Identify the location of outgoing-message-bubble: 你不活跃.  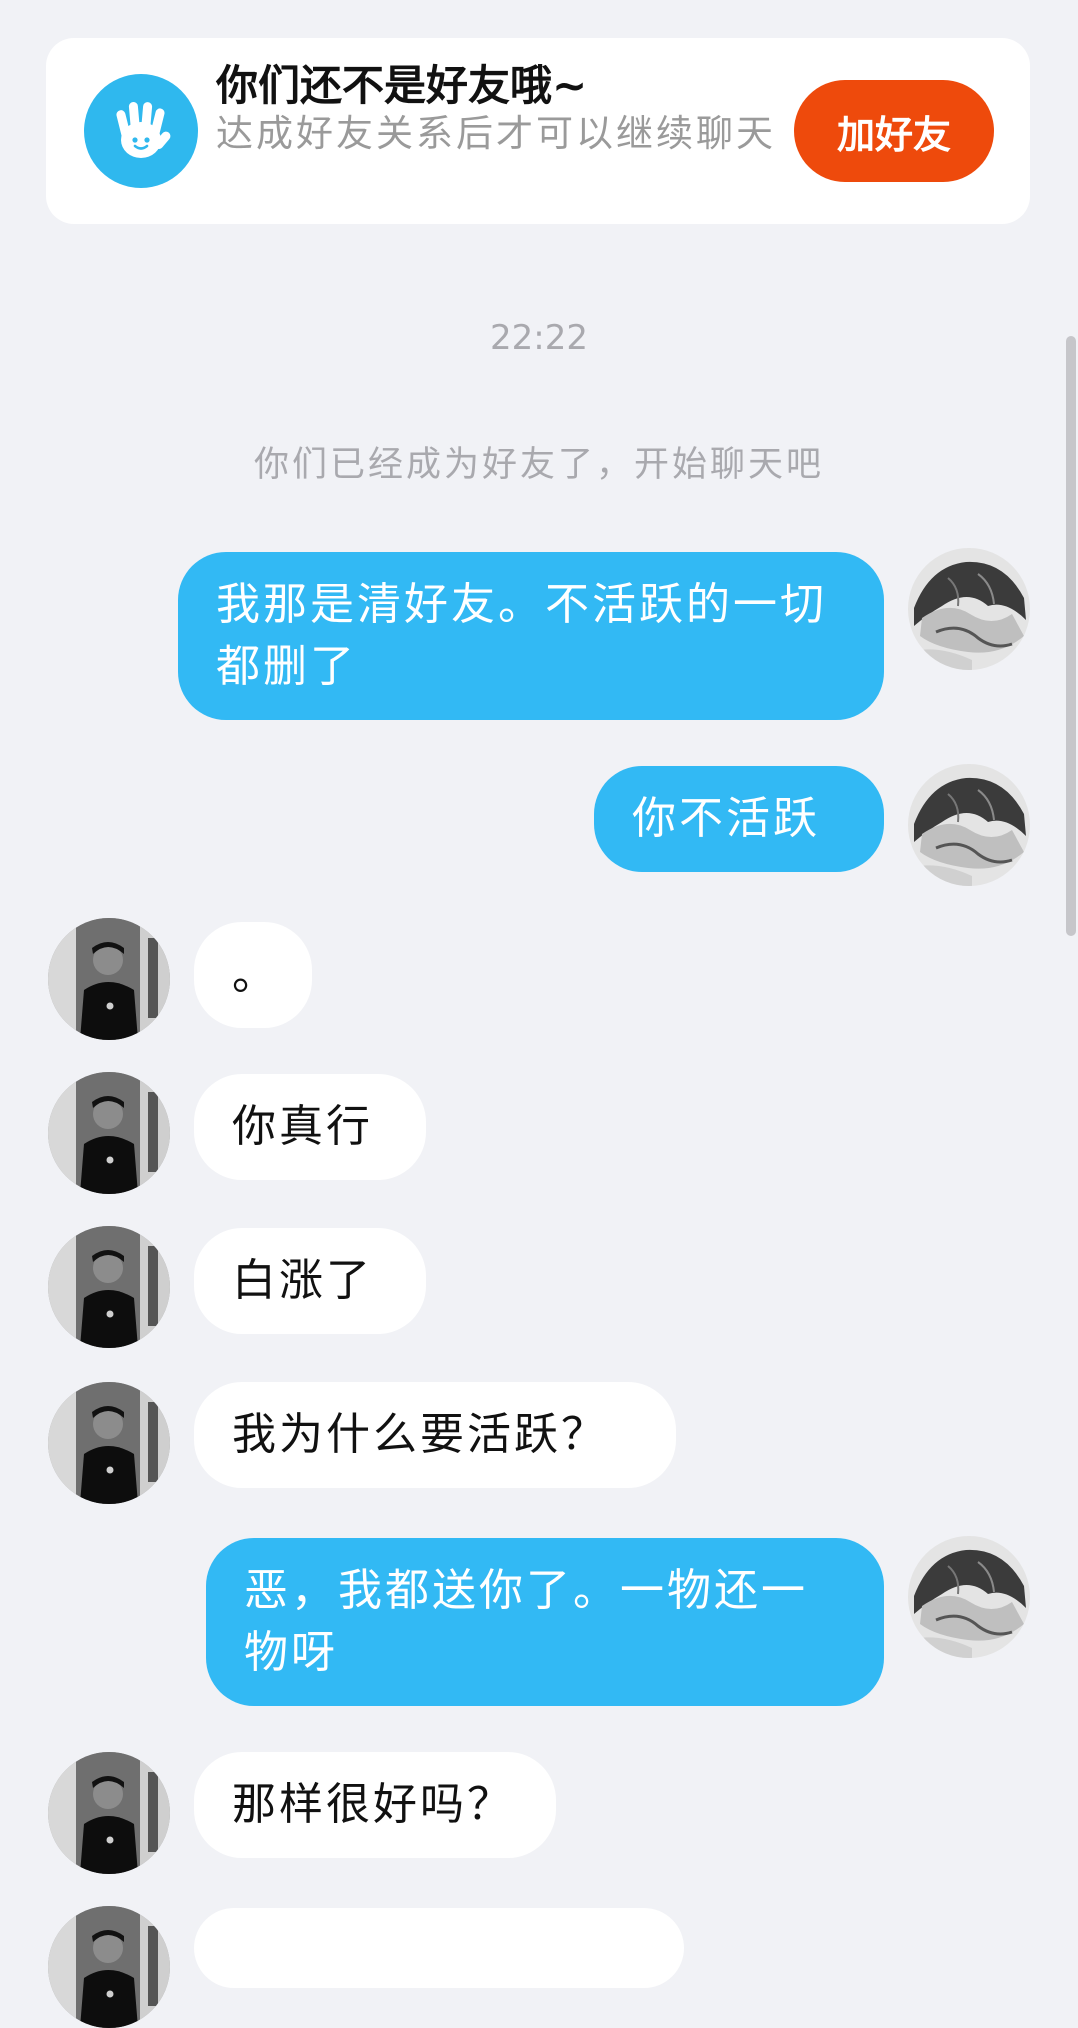
(739, 819).